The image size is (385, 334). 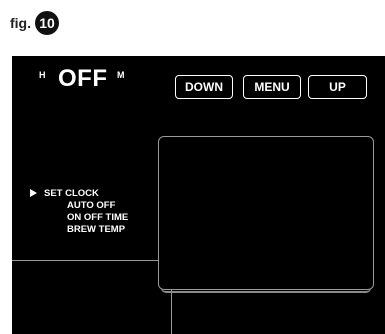 I want to click on menu-item-label: AUTO OFF, so click(x=91, y=205).